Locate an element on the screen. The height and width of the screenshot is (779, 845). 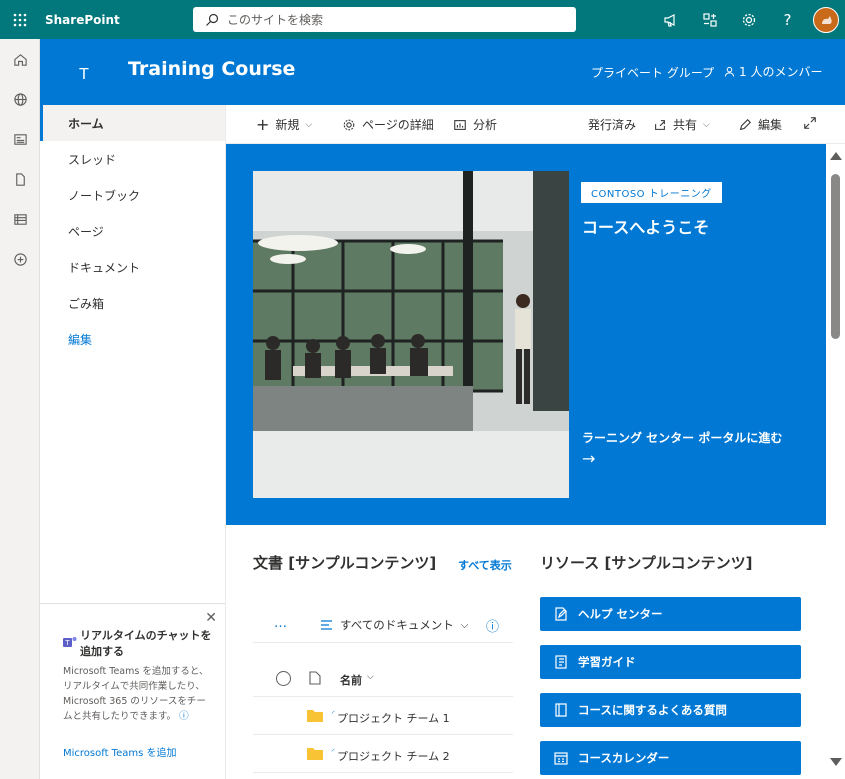
resource-button-calendar: コースカレンダー is located at coordinates (670, 758).